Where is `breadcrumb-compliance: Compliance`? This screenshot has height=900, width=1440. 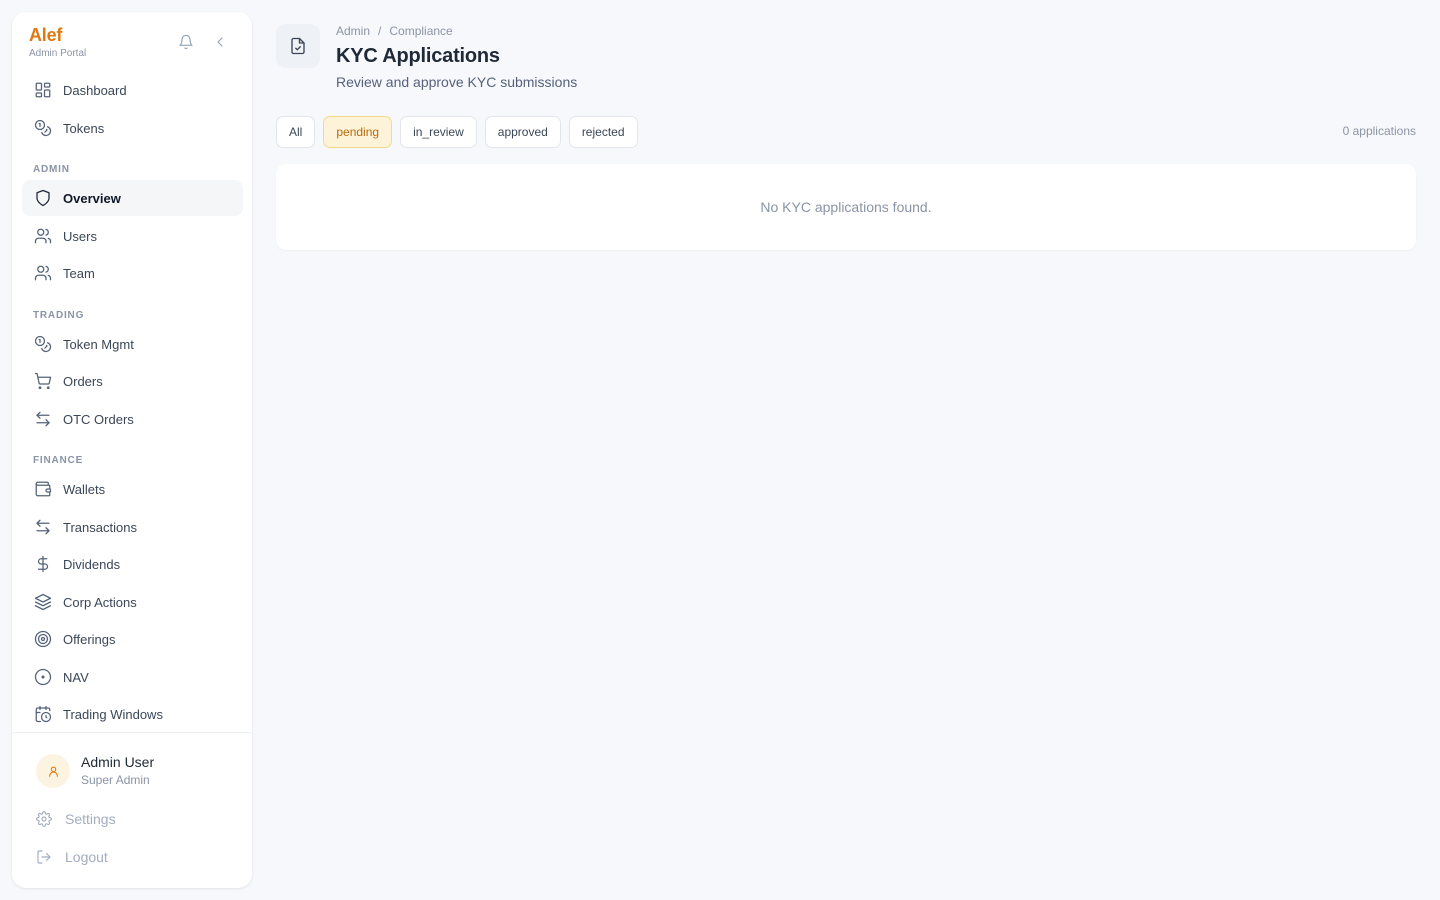
breadcrumb-compliance: Compliance is located at coordinates (420, 31).